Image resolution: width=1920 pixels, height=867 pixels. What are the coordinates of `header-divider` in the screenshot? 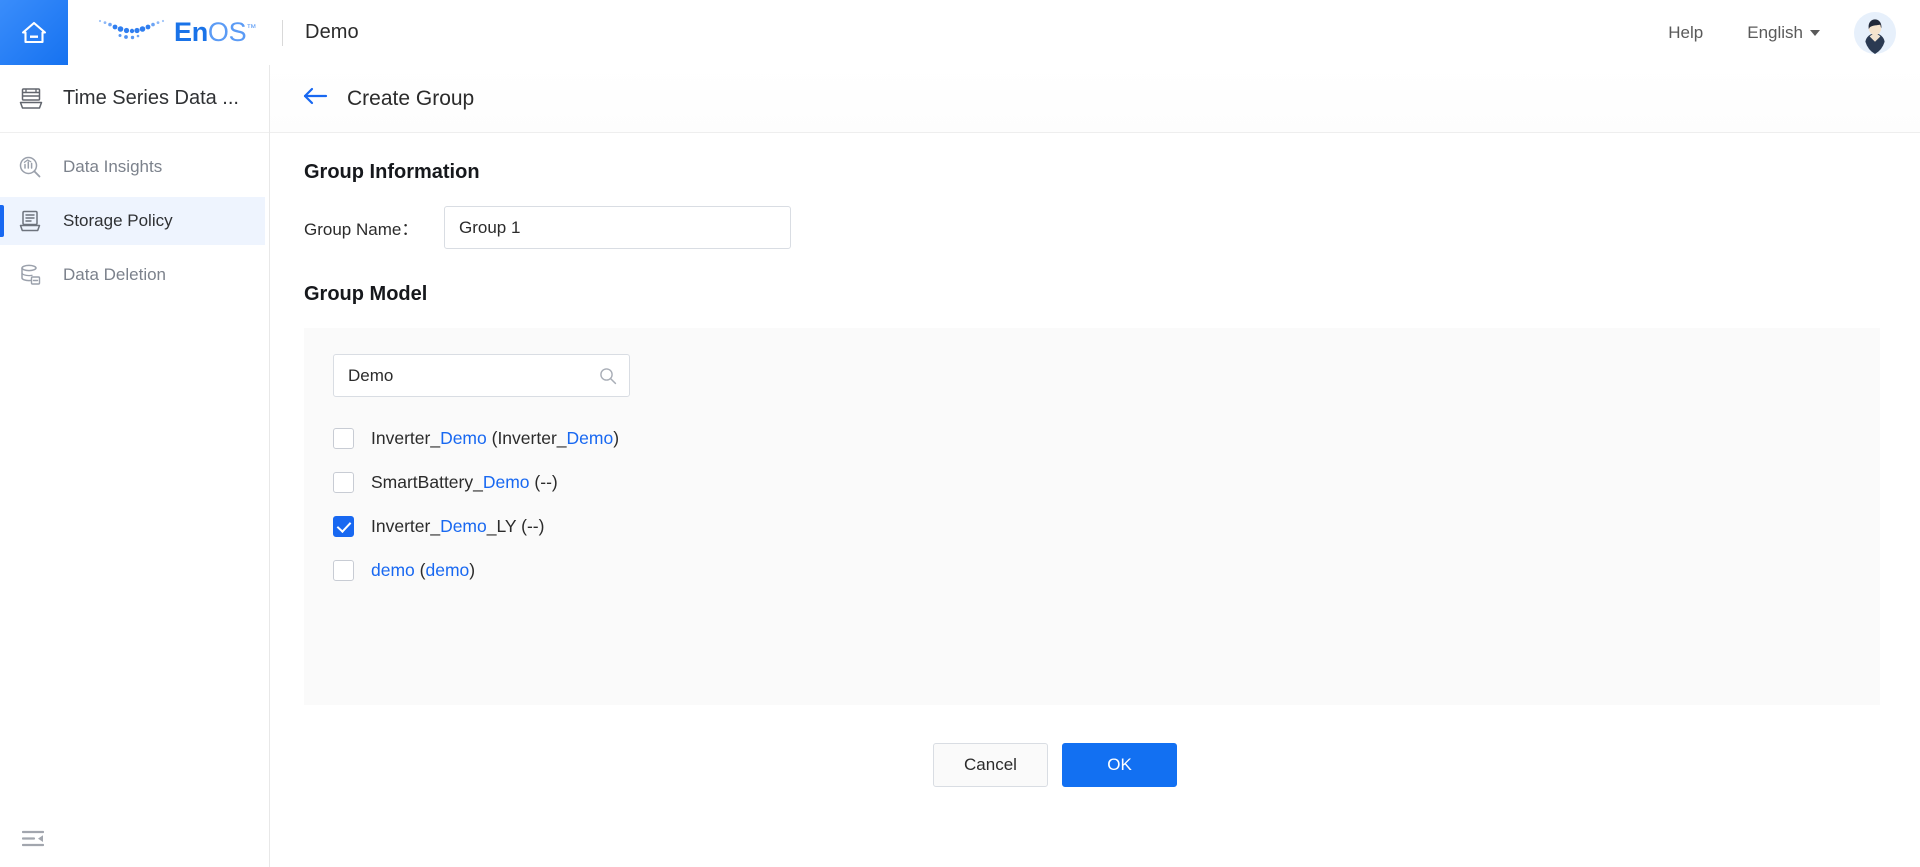 It's located at (283, 32).